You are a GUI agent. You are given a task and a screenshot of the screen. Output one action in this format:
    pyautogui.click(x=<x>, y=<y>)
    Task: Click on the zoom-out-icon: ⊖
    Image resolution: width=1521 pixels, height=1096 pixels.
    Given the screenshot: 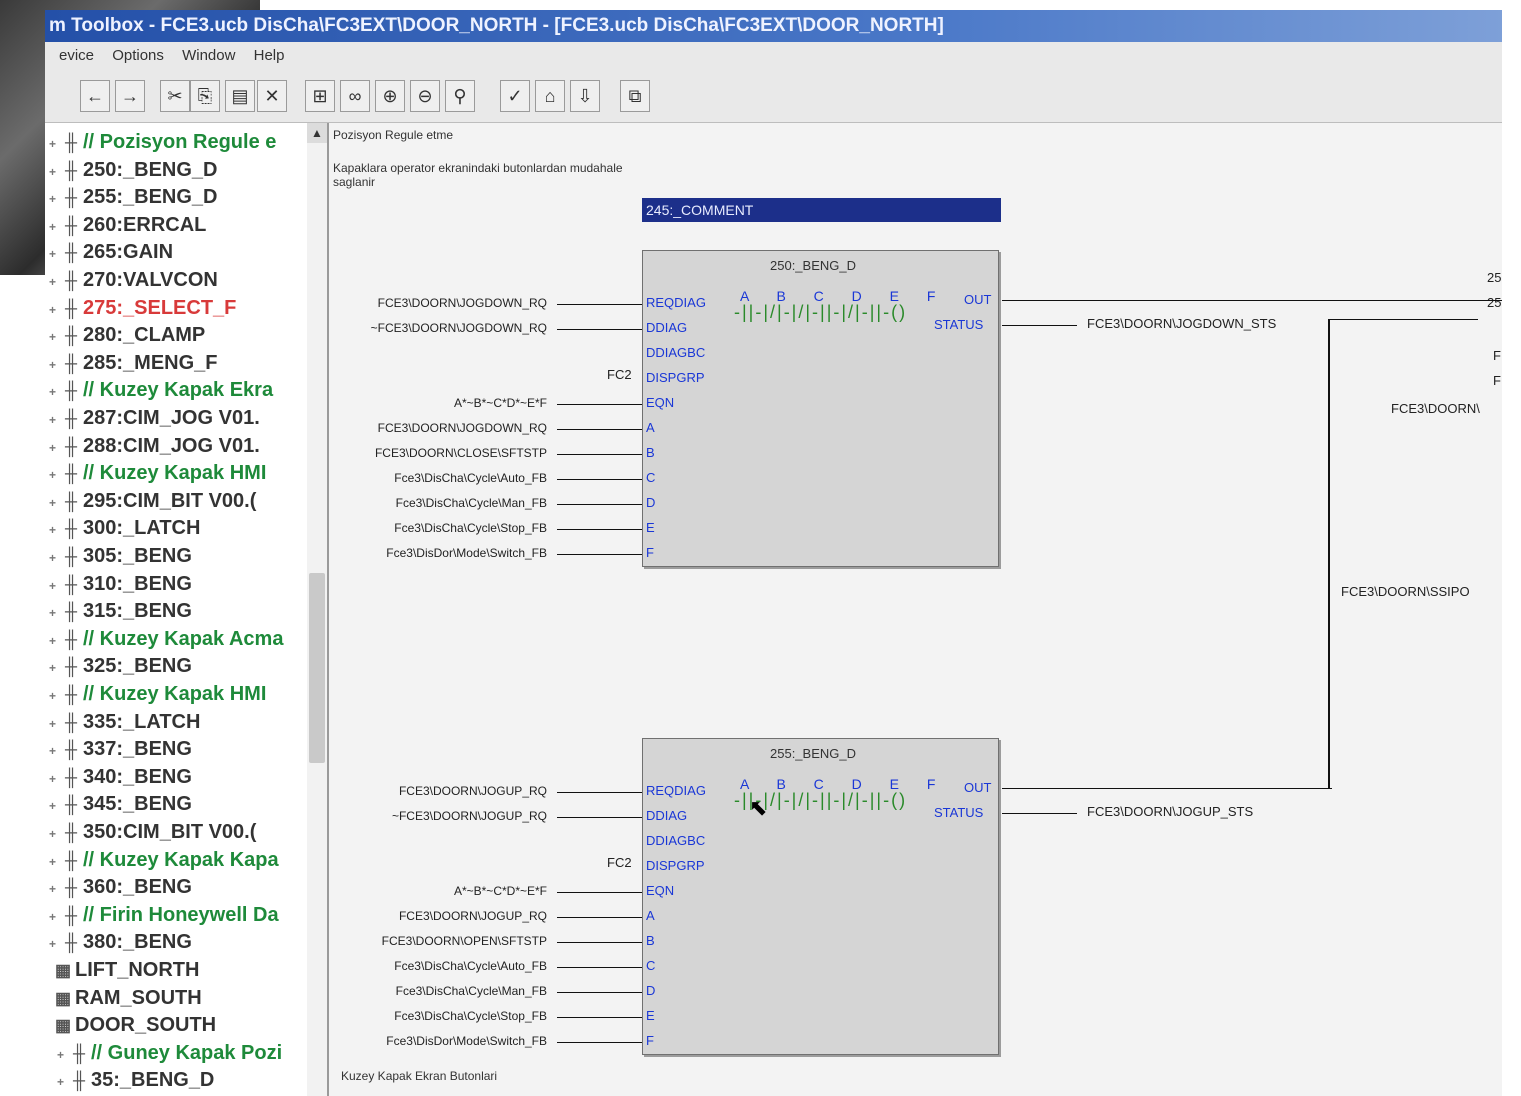 What is the action you would take?
    pyautogui.click(x=425, y=96)
    